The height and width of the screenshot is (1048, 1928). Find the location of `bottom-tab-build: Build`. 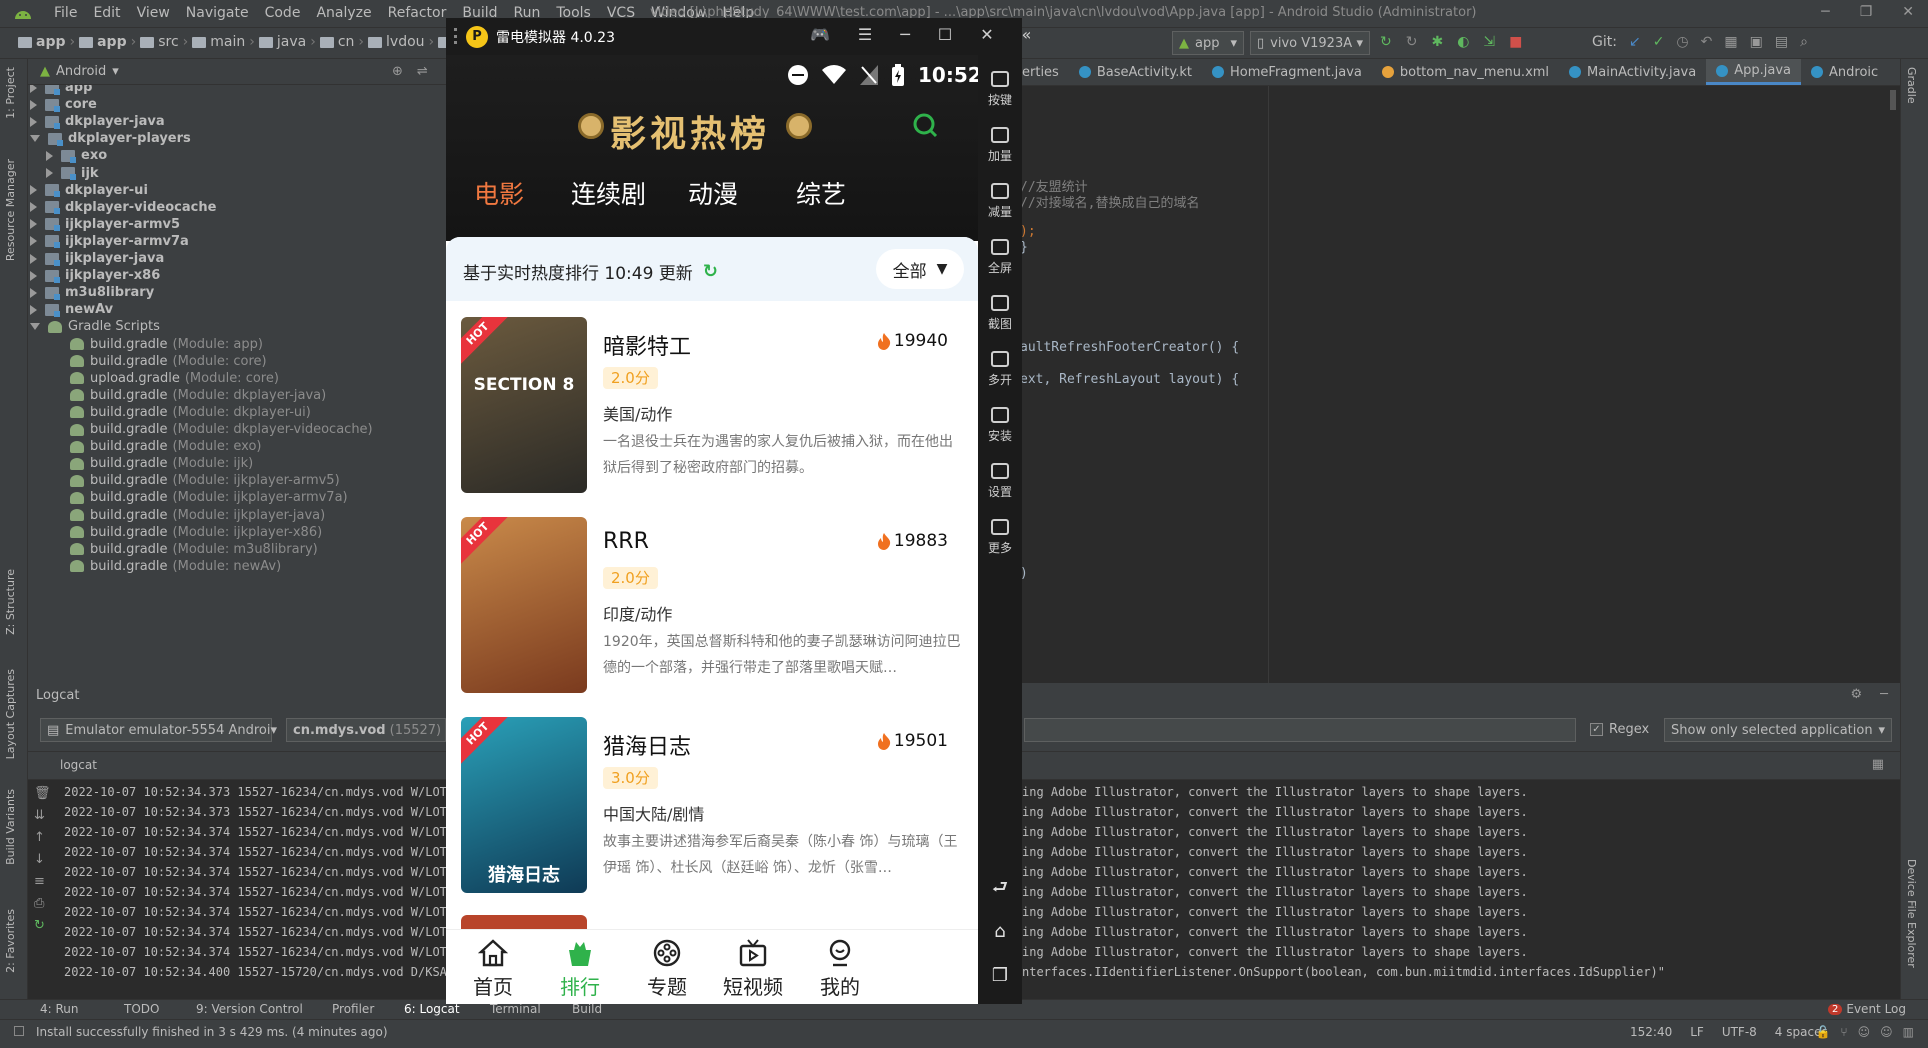

bottom-tab-build: Build is located at coordinates (587, 1009).